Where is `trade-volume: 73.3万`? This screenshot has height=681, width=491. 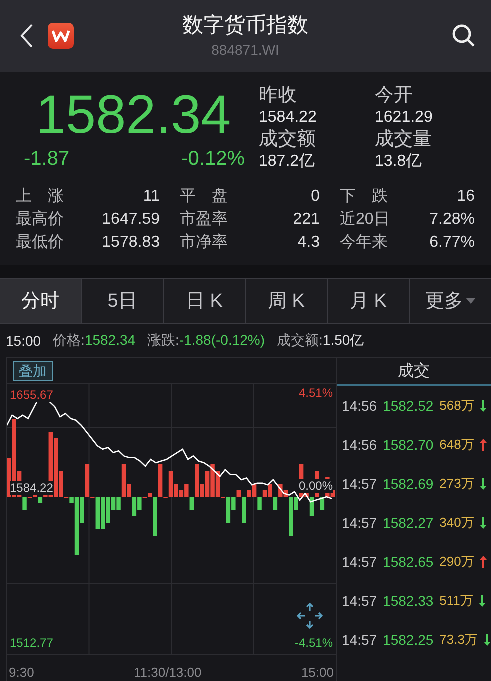 trade-volume: 73.3万 is located at coordinates (459, 639).